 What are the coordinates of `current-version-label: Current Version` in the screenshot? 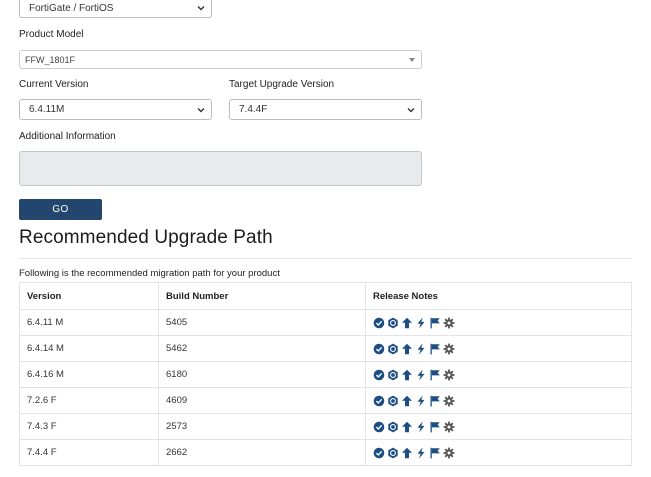 It's located at (54, 84).